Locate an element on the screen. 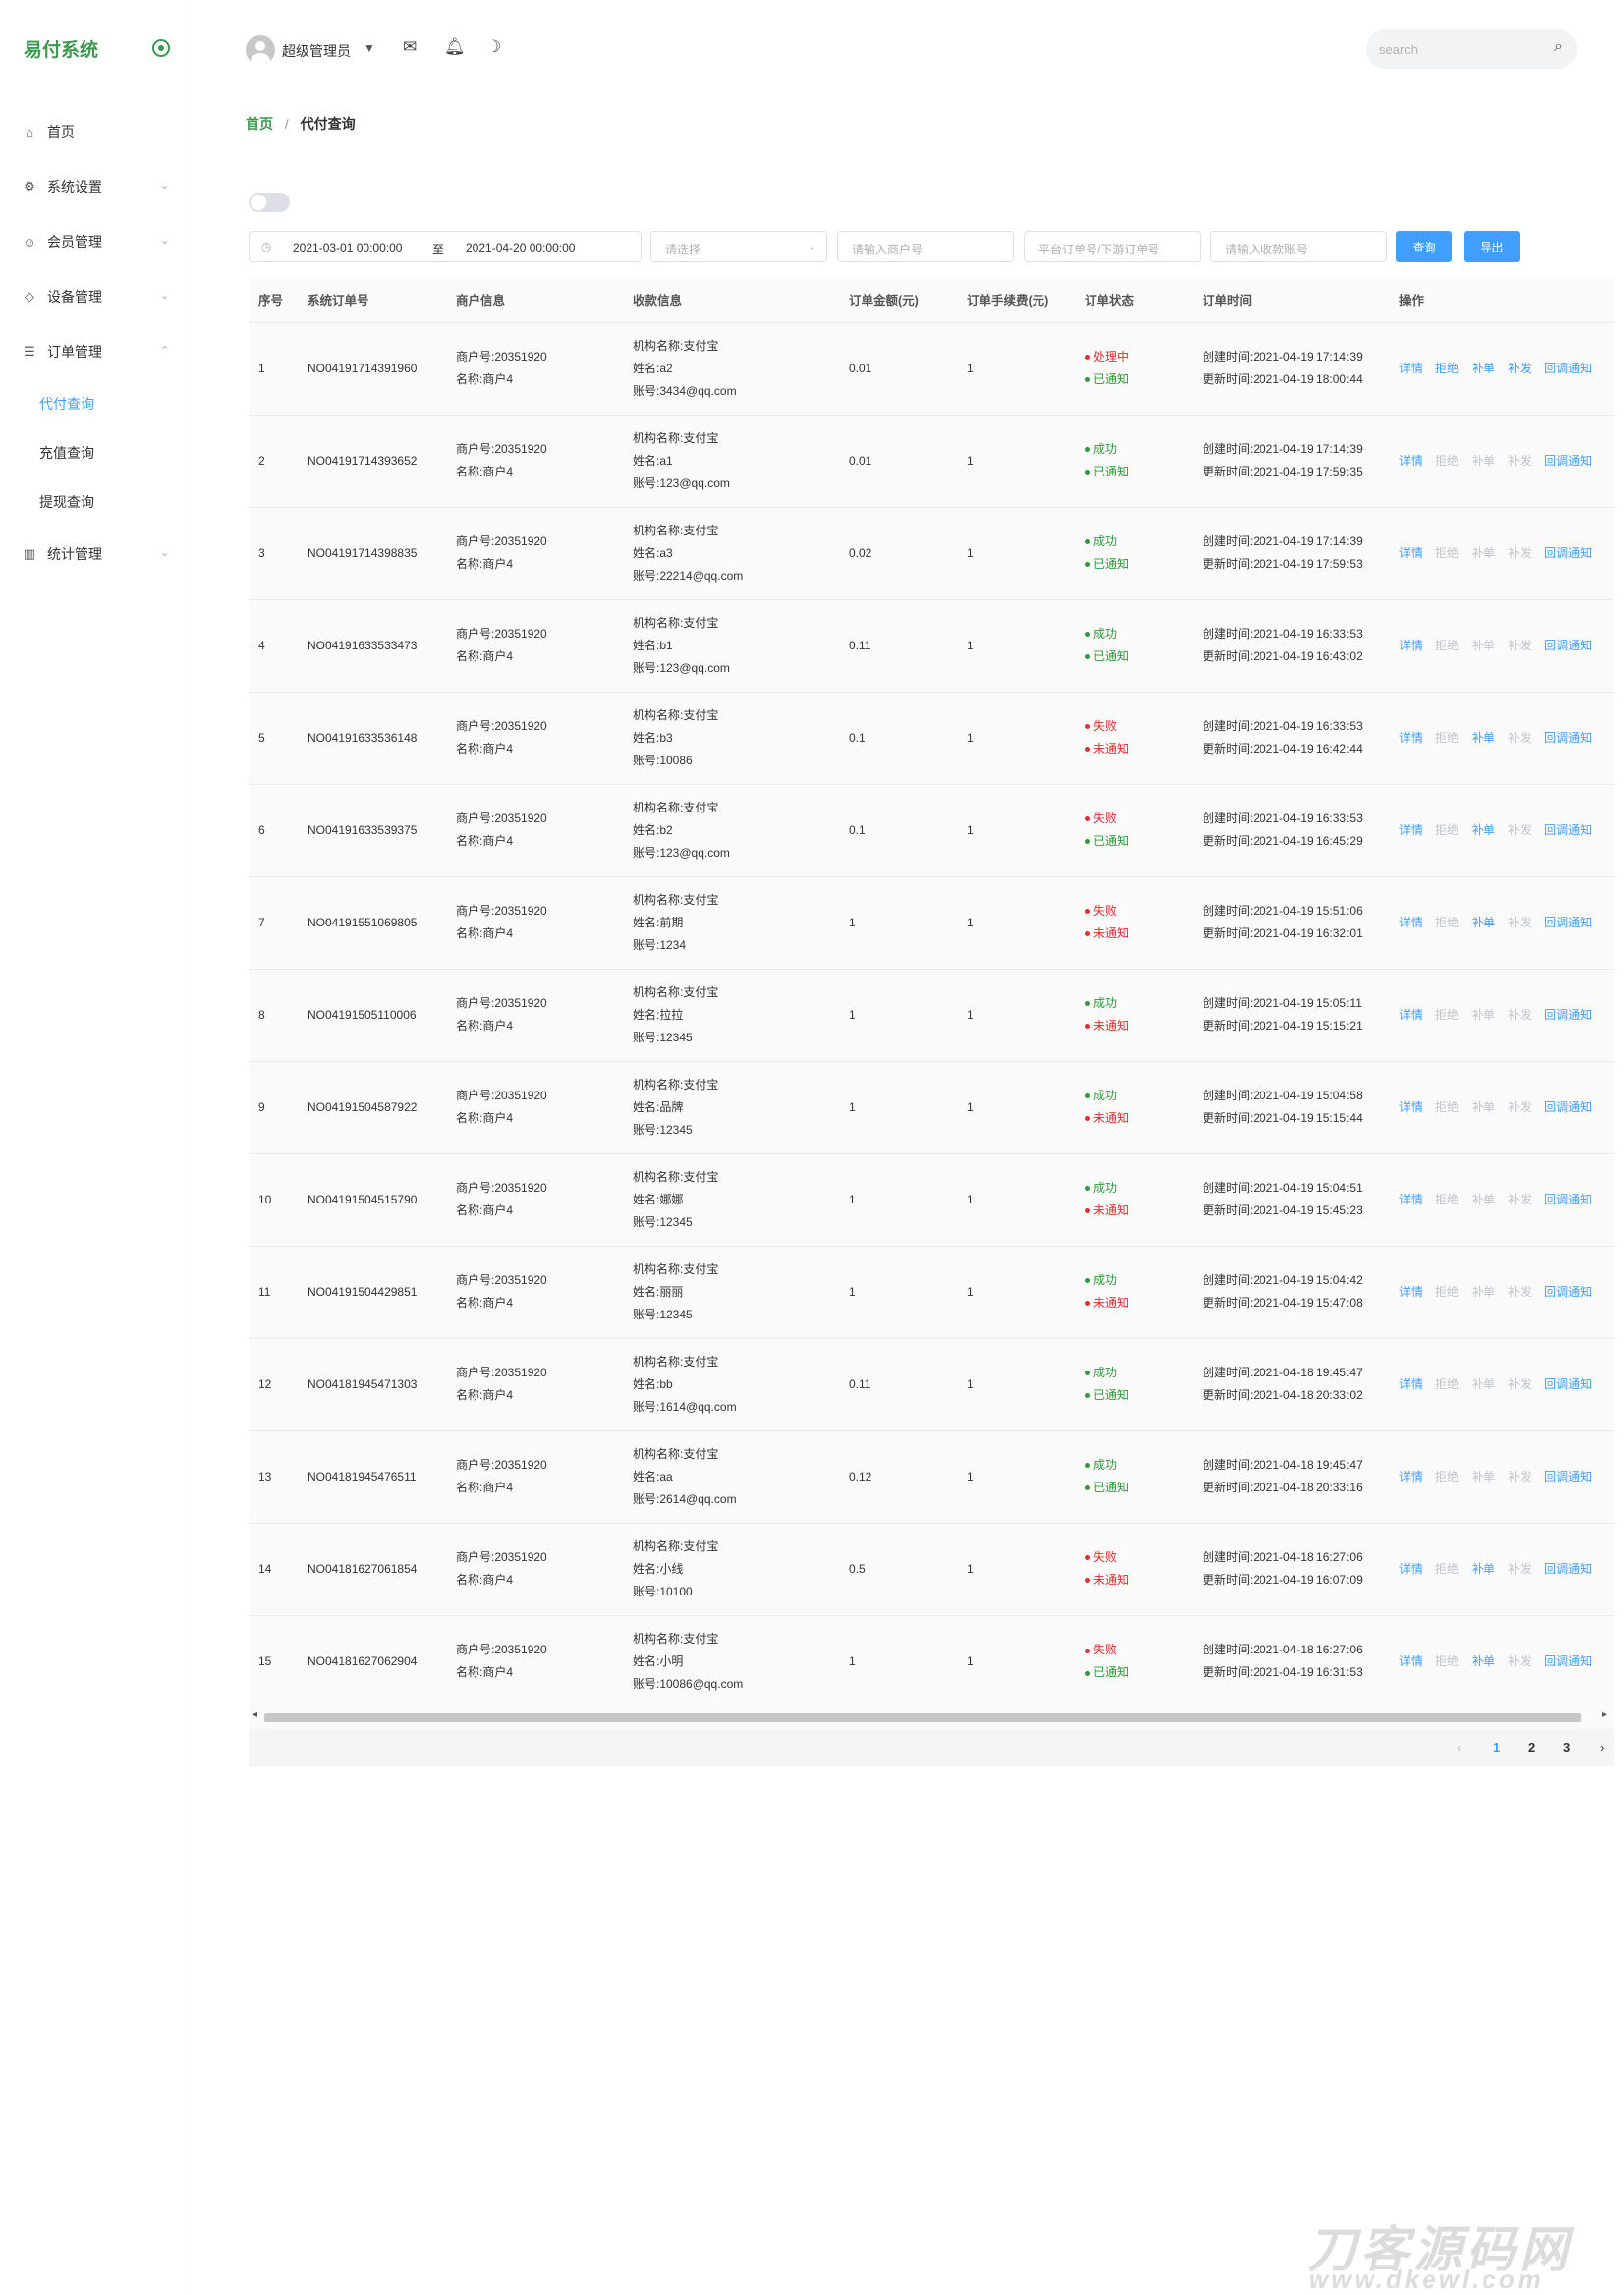  date-end: 2021-04-20 00:00:00 is located at coordinates (520, 248).